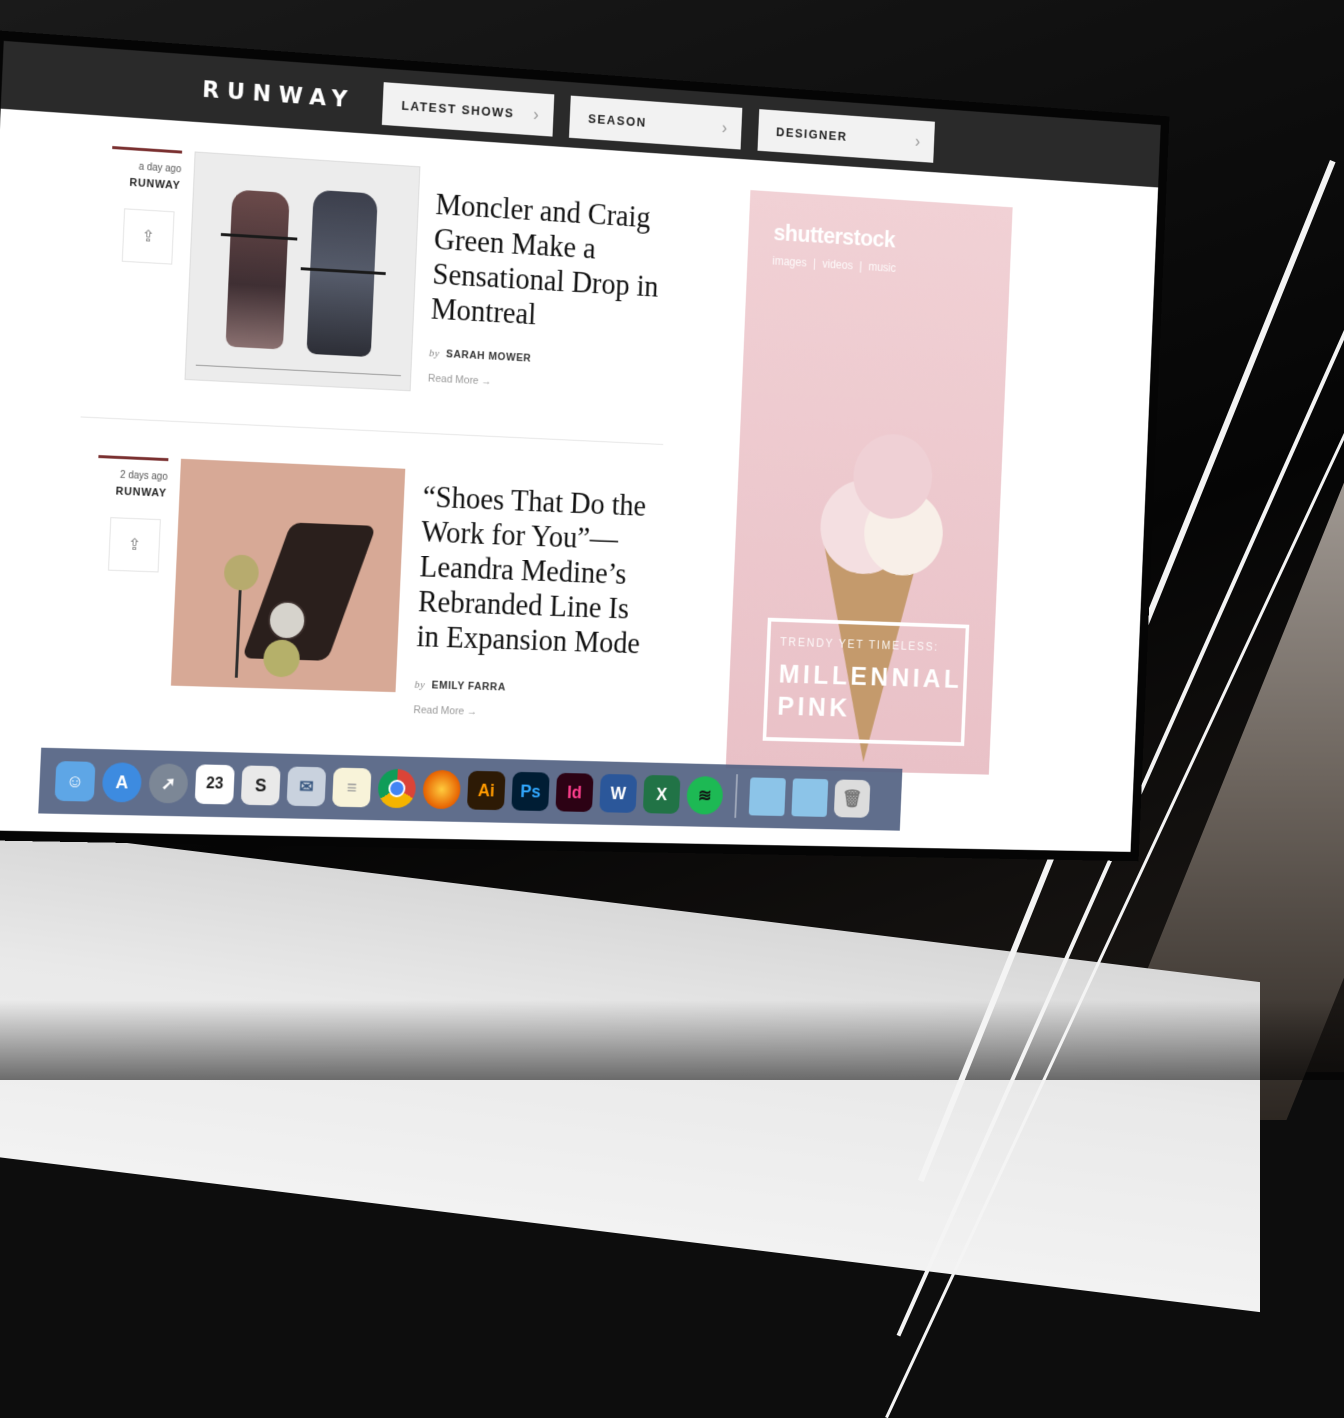  Describe the element at coordinates (168, 783) in the screenshot. I see `launchpad-icon: ➚` at that location.